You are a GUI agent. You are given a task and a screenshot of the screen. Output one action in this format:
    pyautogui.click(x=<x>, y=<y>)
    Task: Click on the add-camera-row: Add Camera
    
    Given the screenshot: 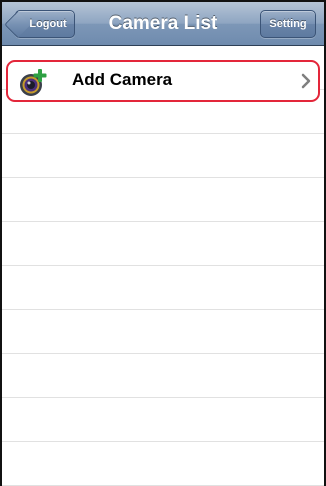 What is the action you would take?
    pyautogui.click(x=163, y=81)
    